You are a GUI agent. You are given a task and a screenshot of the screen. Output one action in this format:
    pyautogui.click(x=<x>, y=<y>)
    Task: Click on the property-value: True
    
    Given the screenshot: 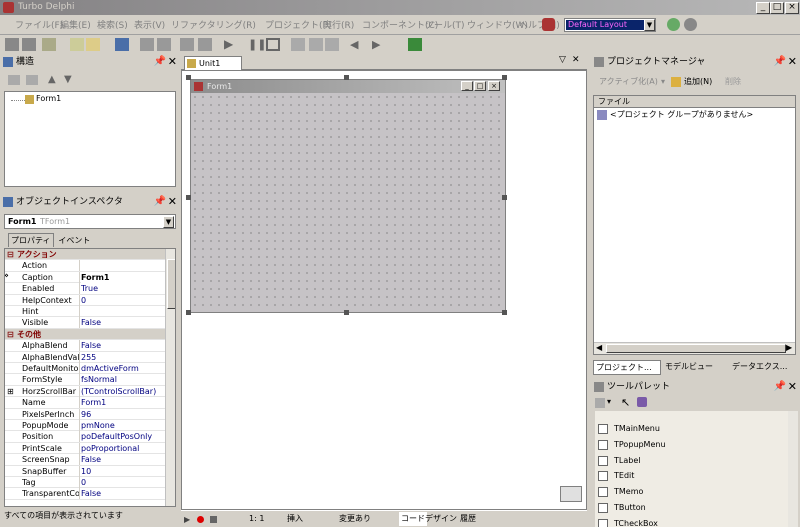 What is the action you would take?
    pyautogui.click(x=89, y=288)
    